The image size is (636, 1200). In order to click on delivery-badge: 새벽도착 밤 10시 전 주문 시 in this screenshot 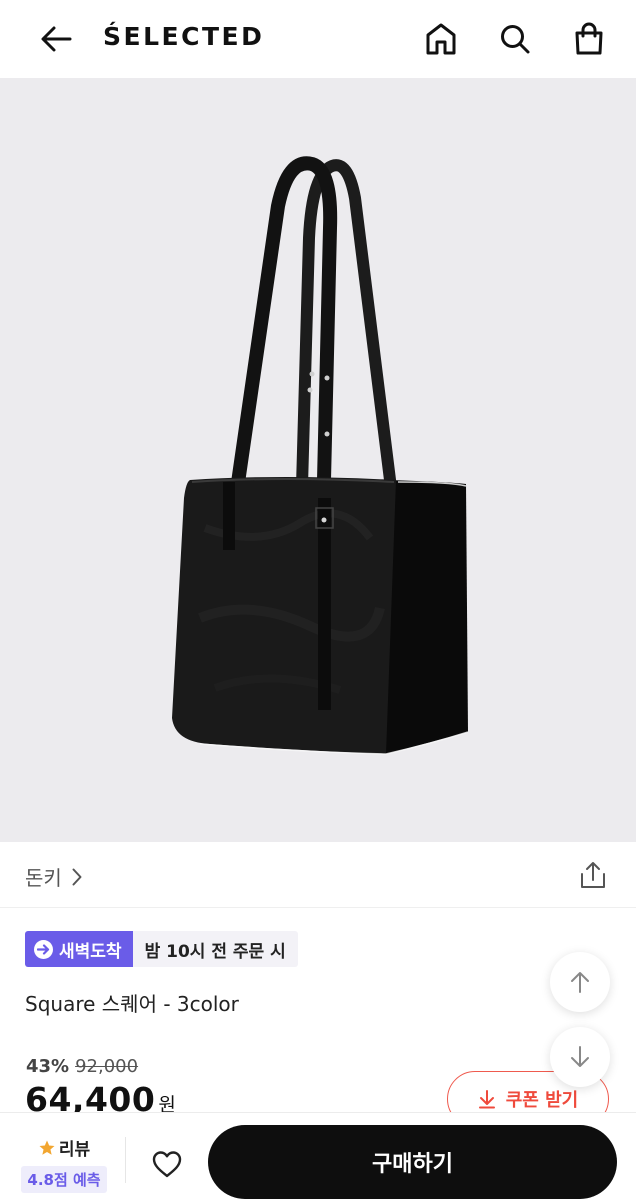, I will do `click(161, 949)`.